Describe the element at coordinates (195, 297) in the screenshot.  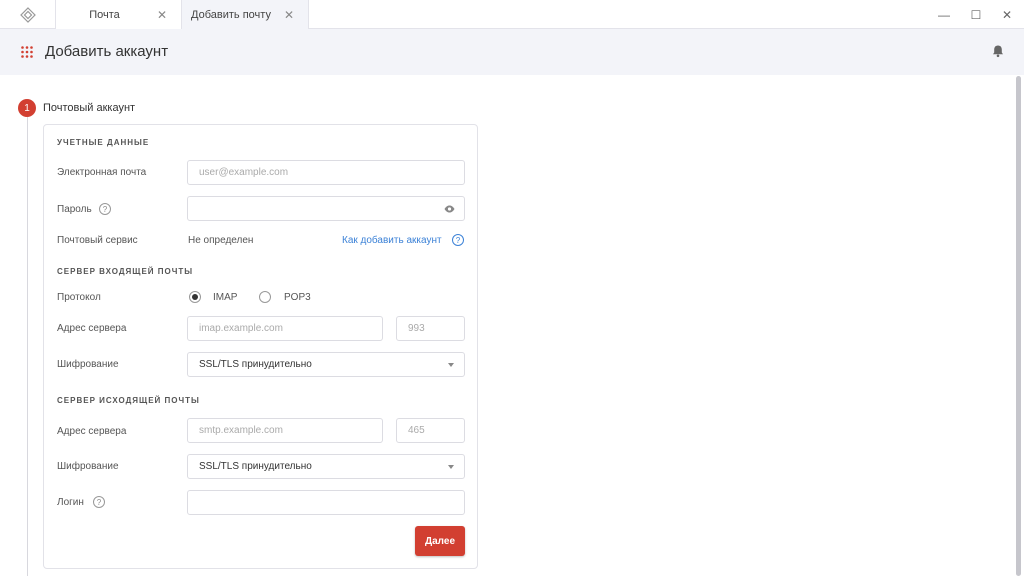
I see `radio-imap` at that location.